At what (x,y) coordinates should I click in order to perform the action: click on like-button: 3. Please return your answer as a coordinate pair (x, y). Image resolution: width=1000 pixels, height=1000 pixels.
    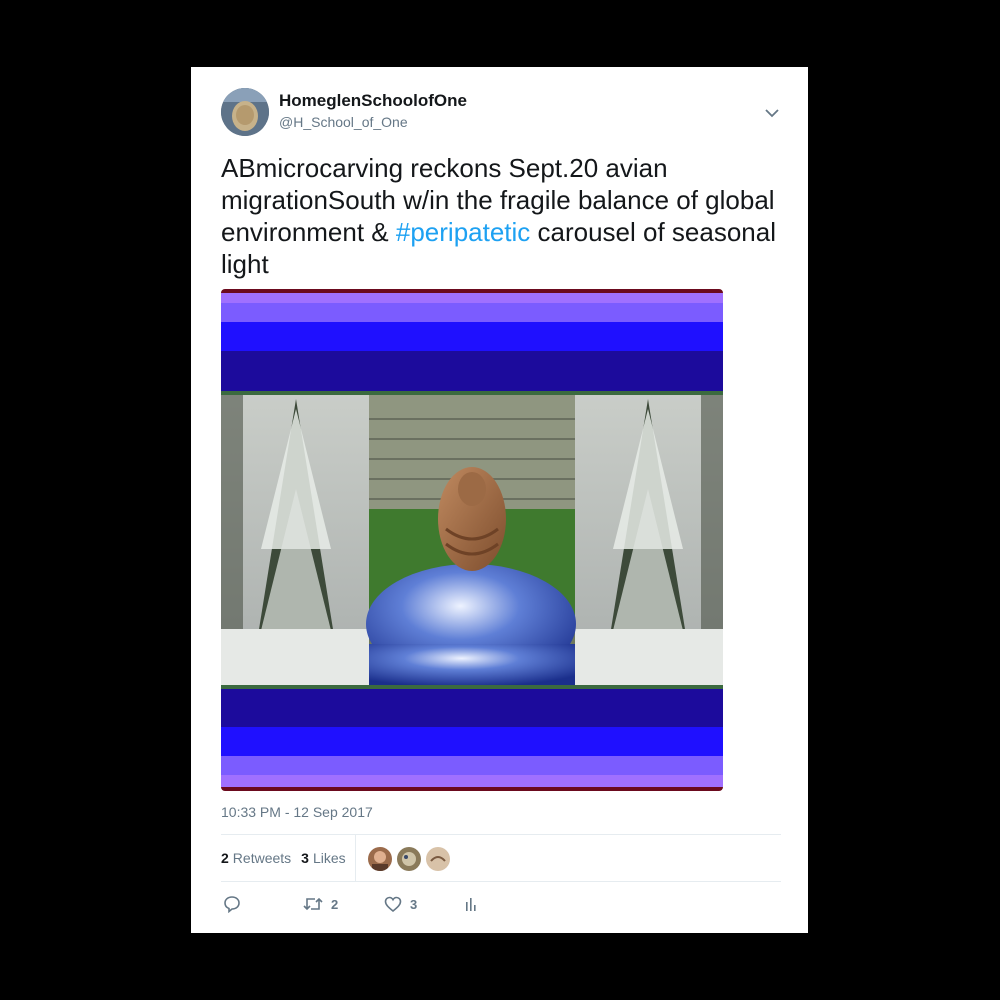
    Looking at the image, I should click on (400, 904).